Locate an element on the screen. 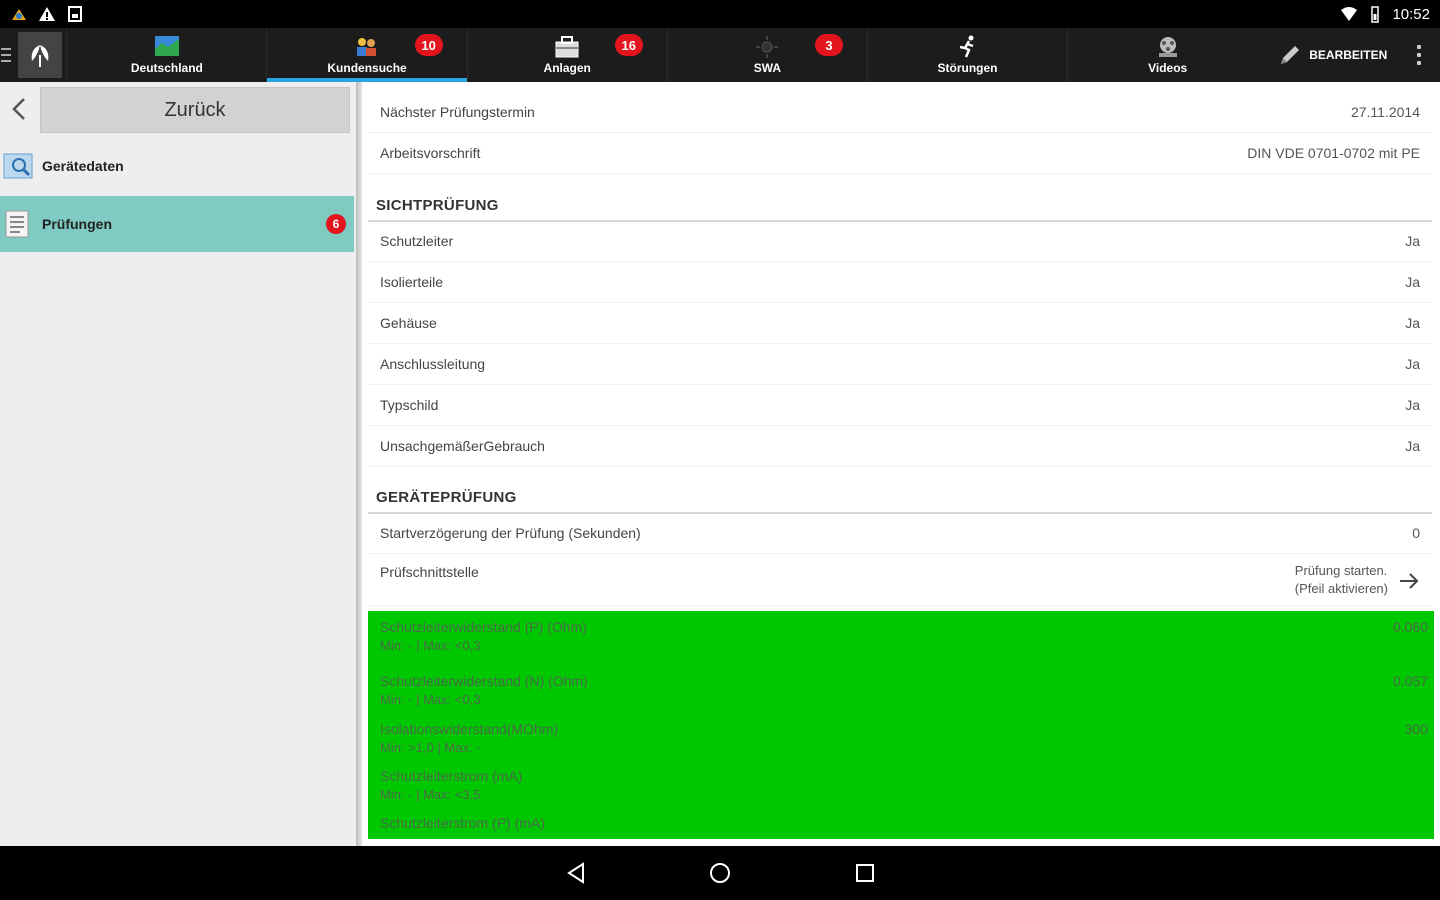 Image resolution: width=1440 pixels, height=900 pixels. count-badge: 10 is located at coordinates (428, 45).